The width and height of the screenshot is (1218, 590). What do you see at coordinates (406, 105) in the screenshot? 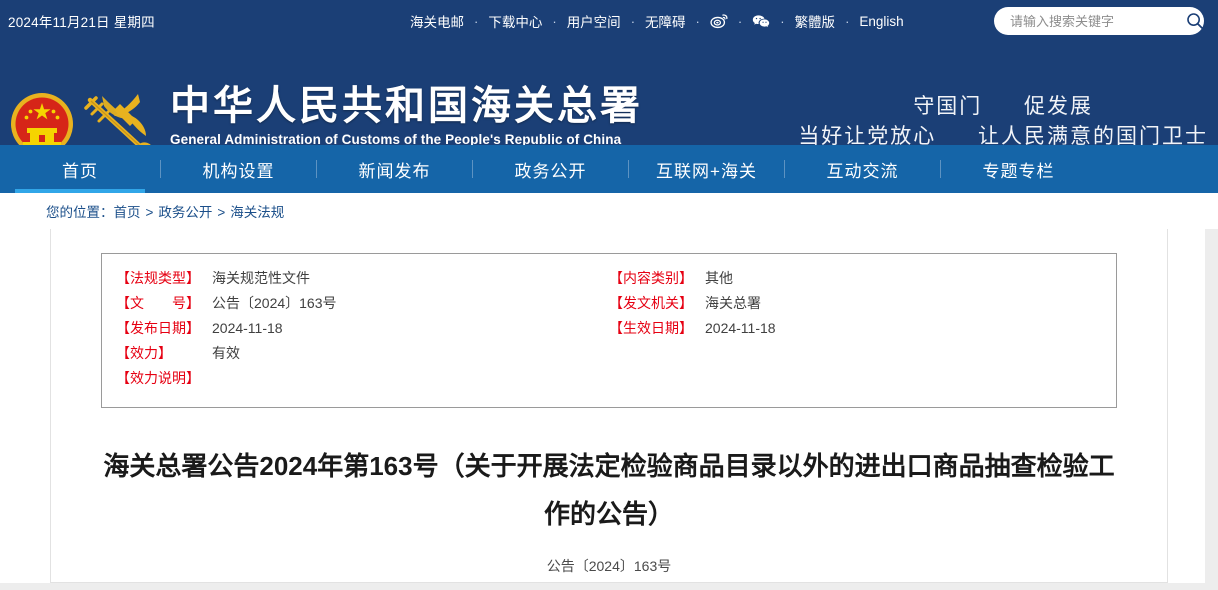
I see `site-title: 中华人民共和国海关总署` at bounding box center [406, 105].